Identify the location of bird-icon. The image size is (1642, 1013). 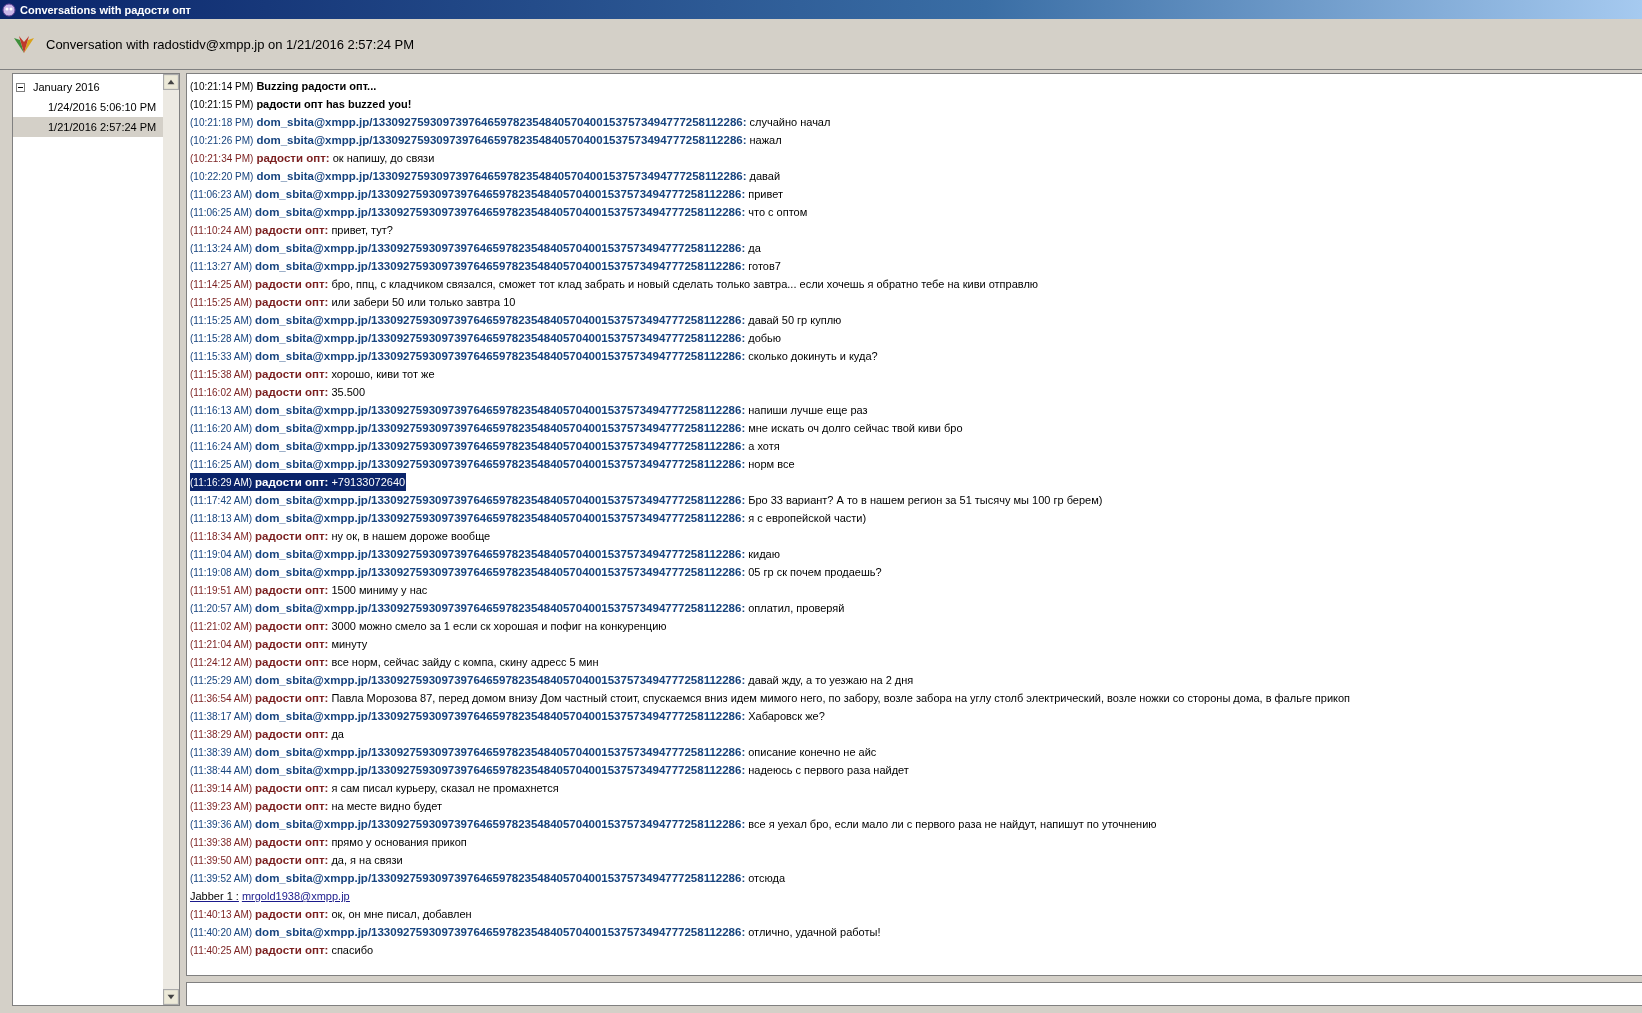
(24, 44).